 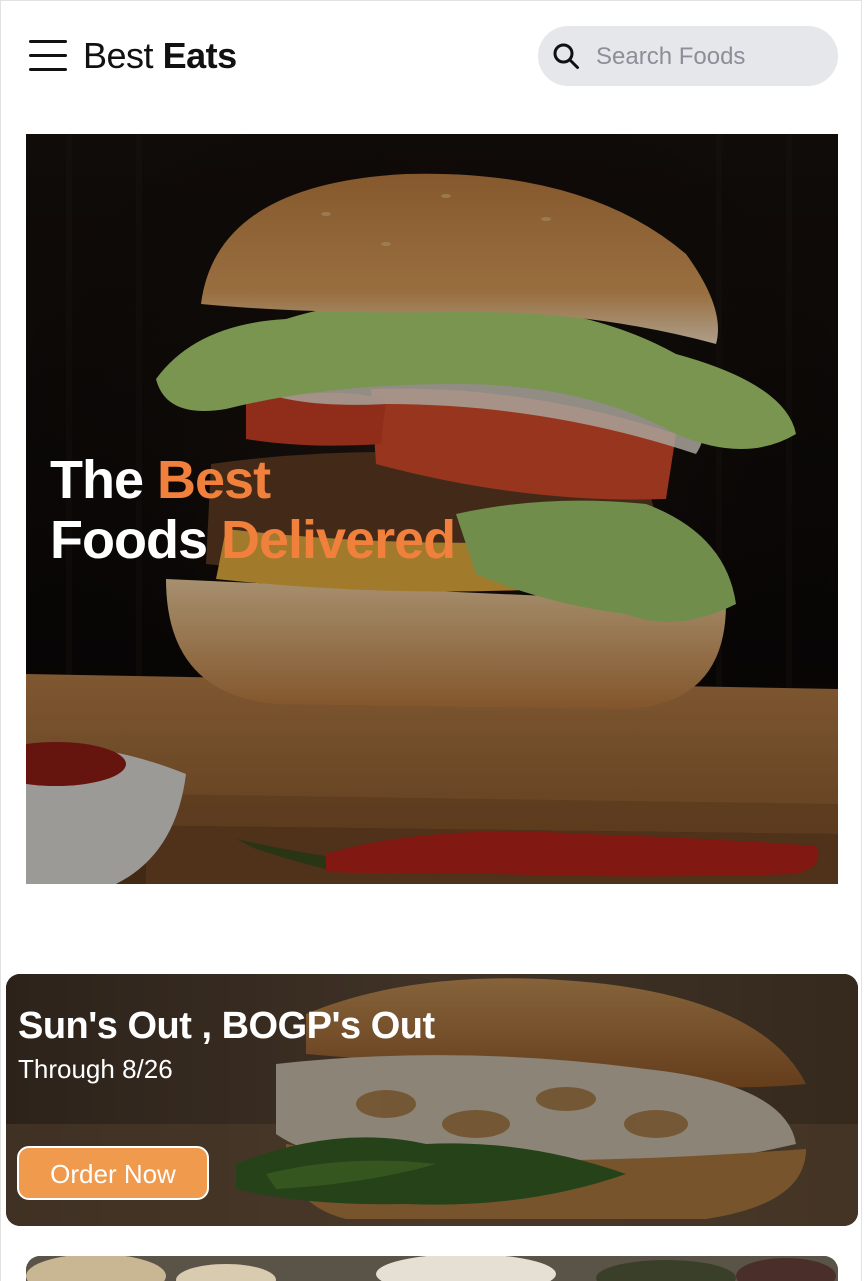 I want to click on promo-card-next, so click(x=432, y=1268).